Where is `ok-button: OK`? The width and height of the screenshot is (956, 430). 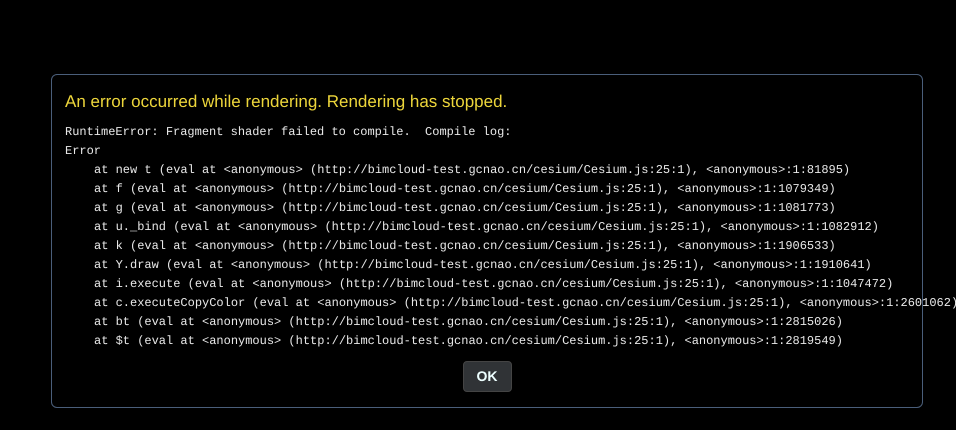
ok-button: OK is located at coordinates (487, 376).